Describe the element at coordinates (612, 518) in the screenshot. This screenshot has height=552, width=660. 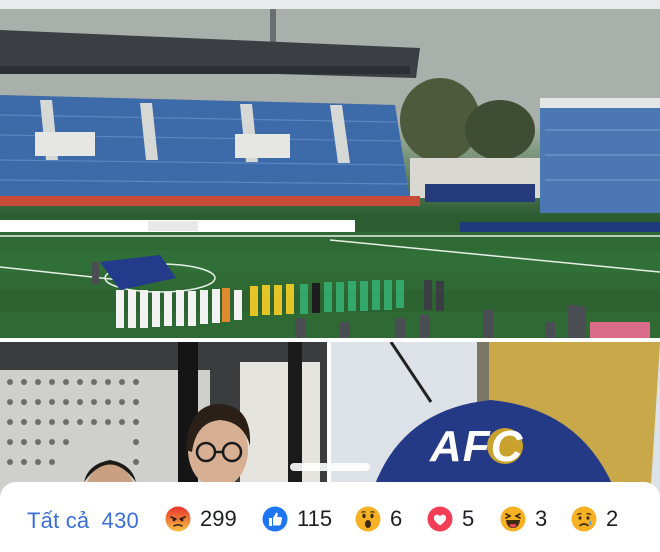
I see `sad-count: 2` at that location.